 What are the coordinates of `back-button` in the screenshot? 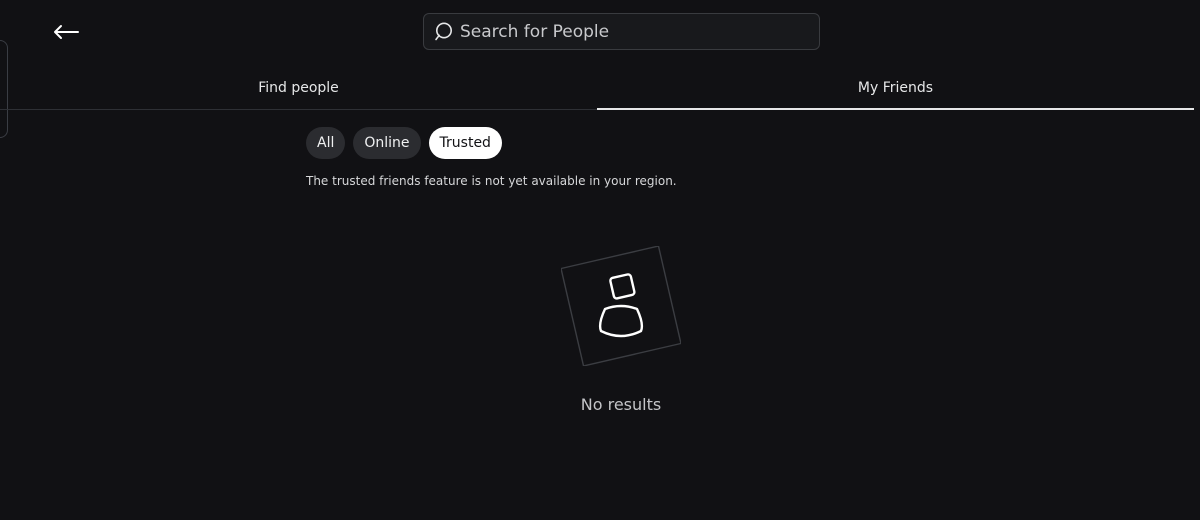 It's located at (66, 32).